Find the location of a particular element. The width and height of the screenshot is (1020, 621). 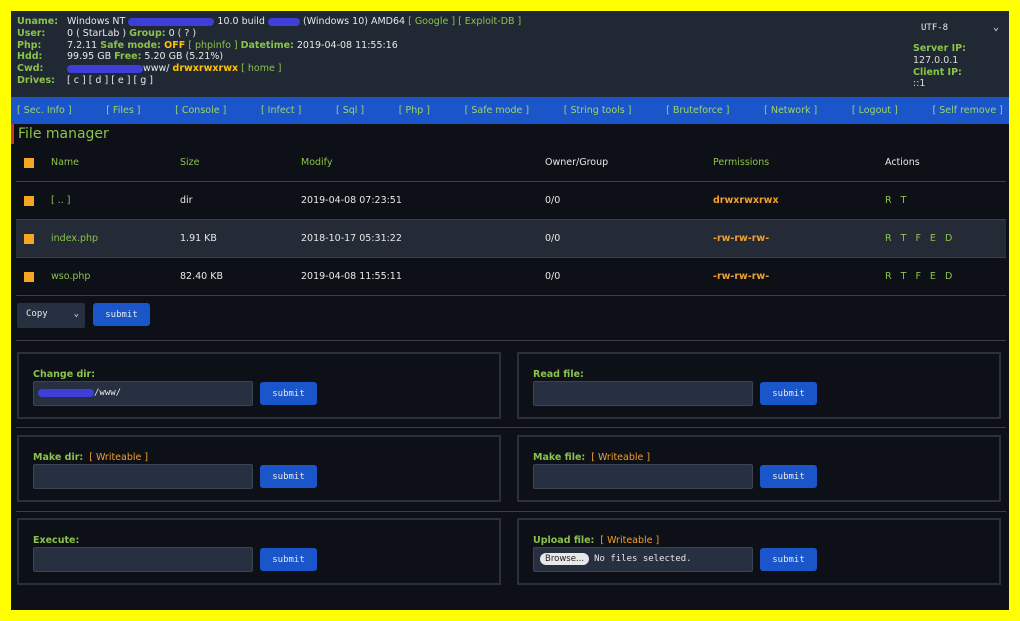

menu-php: [ Php ] is located at coordinates (414, 110).